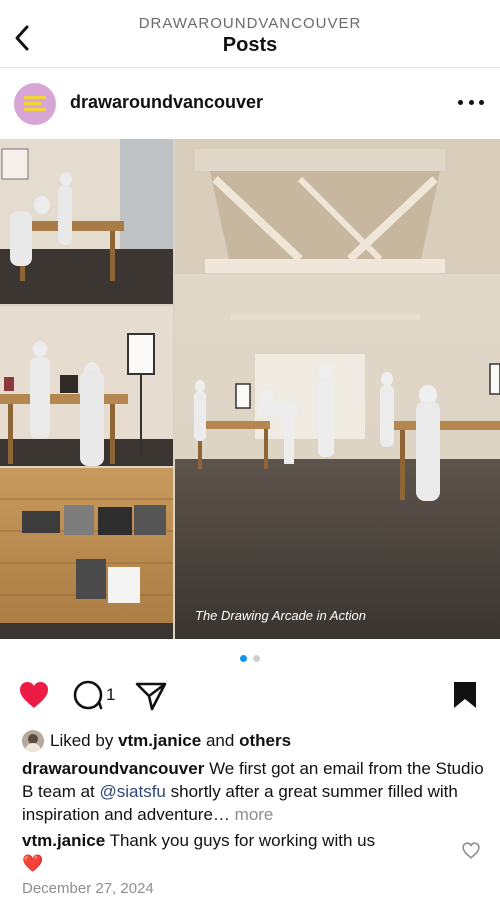 This screenshot has height=913, width=500. What do you see at coordinates (166, 102) in the screenshot?
I see `post-username: drawaroundvancouver` at bounding box center [166, 102].